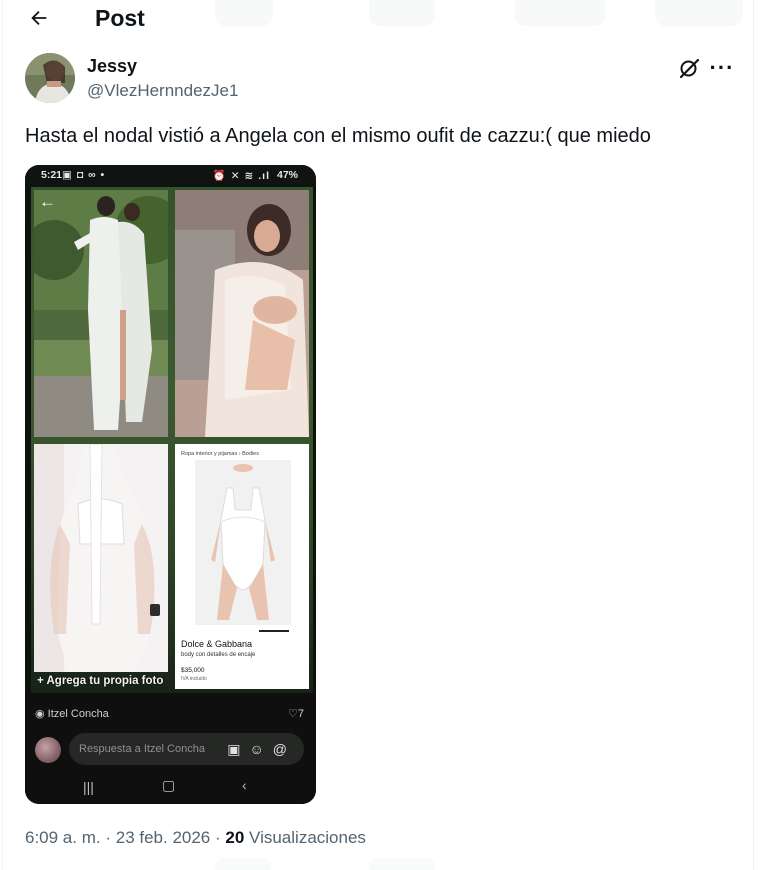 This screenshot has width=762, height=870. I want to click on post-time: 6:09 a. m., so click(63, 837).